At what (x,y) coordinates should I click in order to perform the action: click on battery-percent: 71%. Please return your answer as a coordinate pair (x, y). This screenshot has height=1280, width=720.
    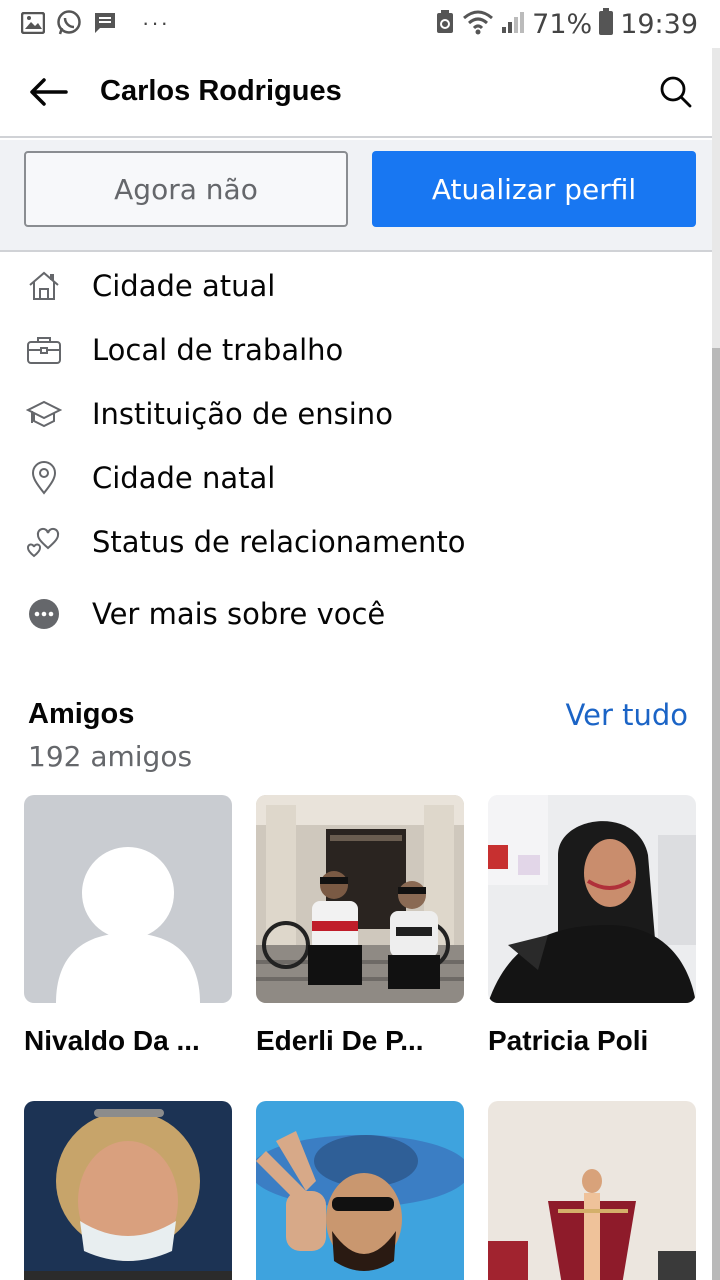
    Looking at the image, I should click on (562, 24).